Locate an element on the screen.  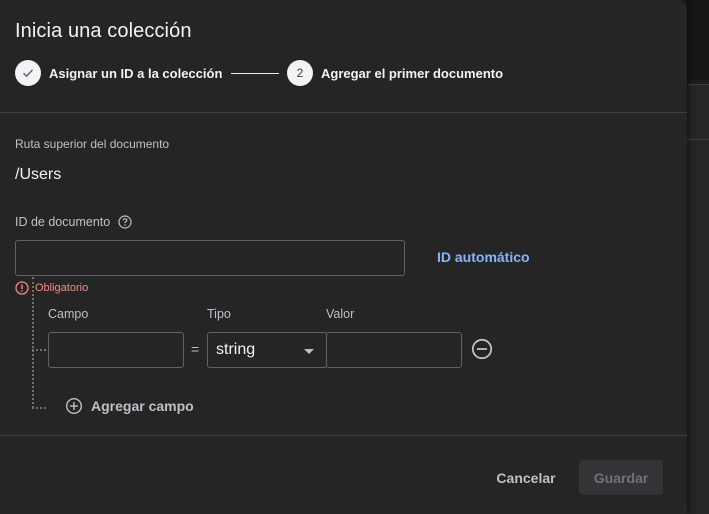
value-column-header: Valor is located at coordinates (340, 314).